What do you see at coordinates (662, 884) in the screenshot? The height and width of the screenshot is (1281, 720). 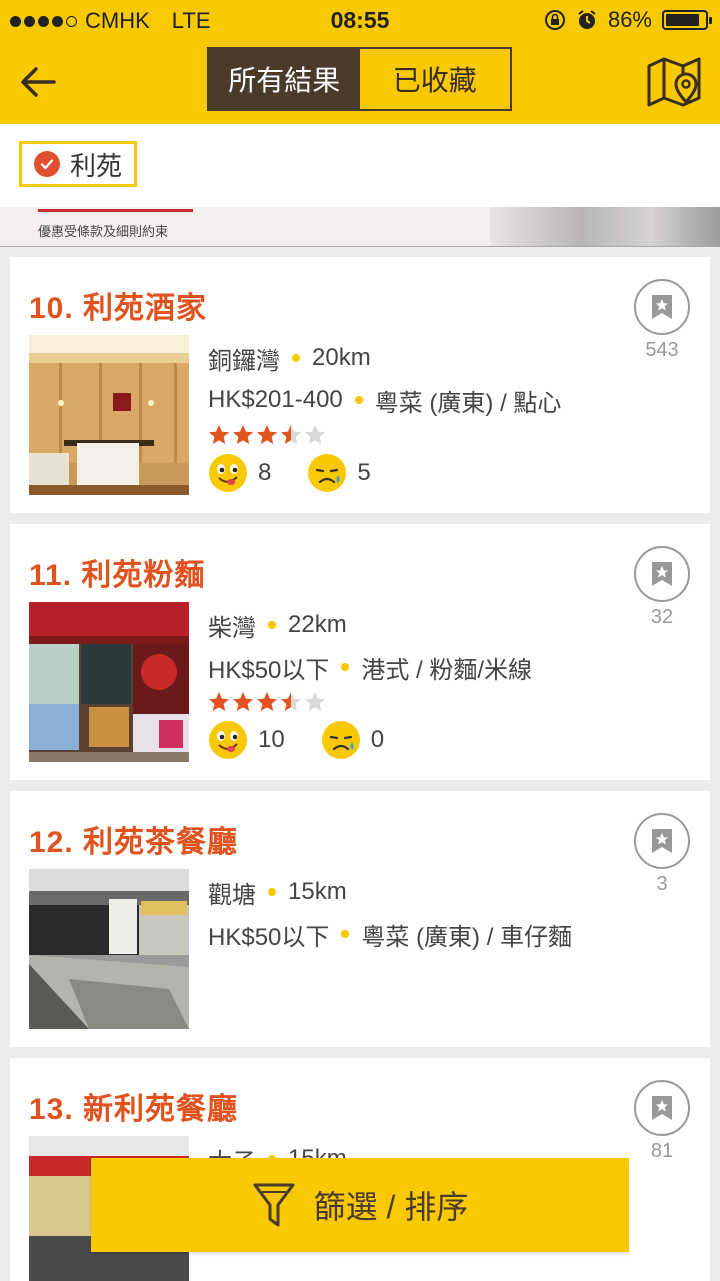 I see `bookmark-count: 3` at bounding box center [662, 884].